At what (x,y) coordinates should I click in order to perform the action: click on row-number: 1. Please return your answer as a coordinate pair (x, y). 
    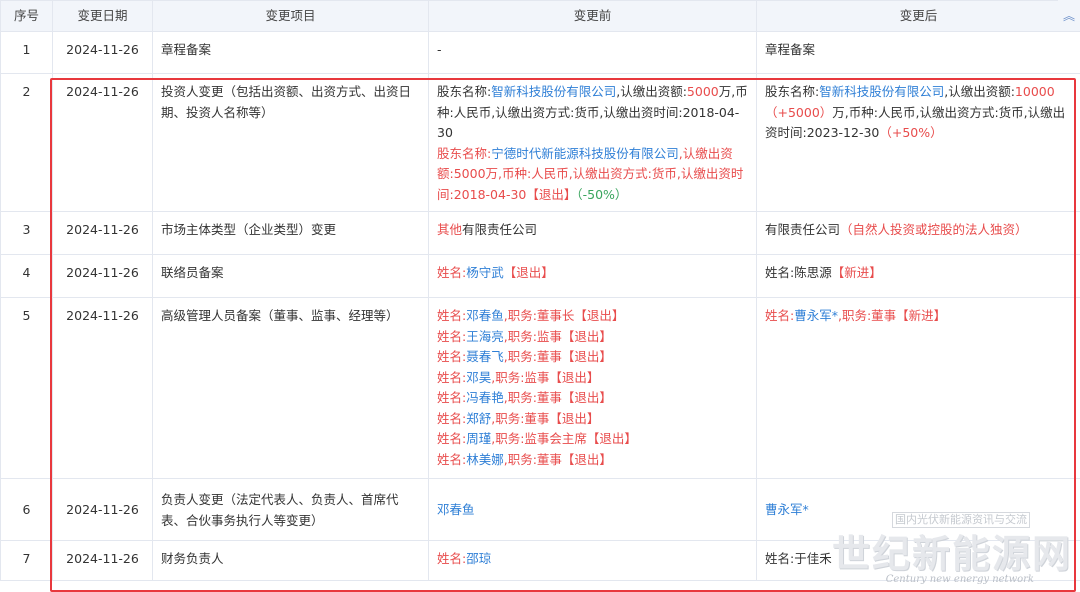
    Looking at the image, I should click on (26, 52).